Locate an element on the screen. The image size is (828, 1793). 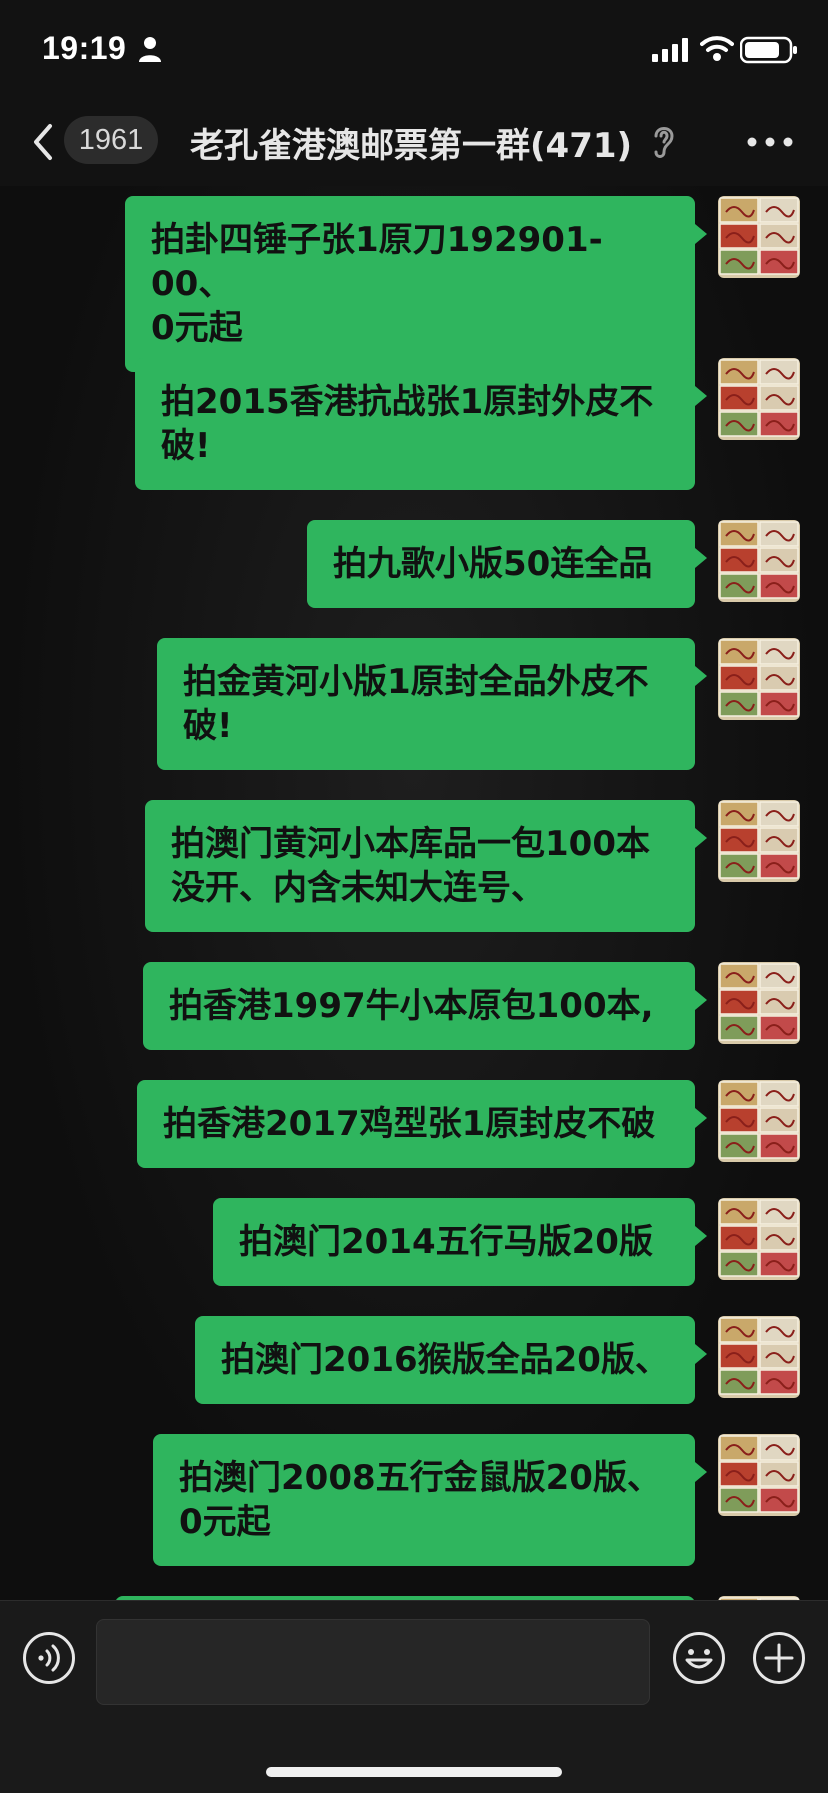
message-bubble: 拍九歌小版50连全品 is located at coordinates (507, 564).